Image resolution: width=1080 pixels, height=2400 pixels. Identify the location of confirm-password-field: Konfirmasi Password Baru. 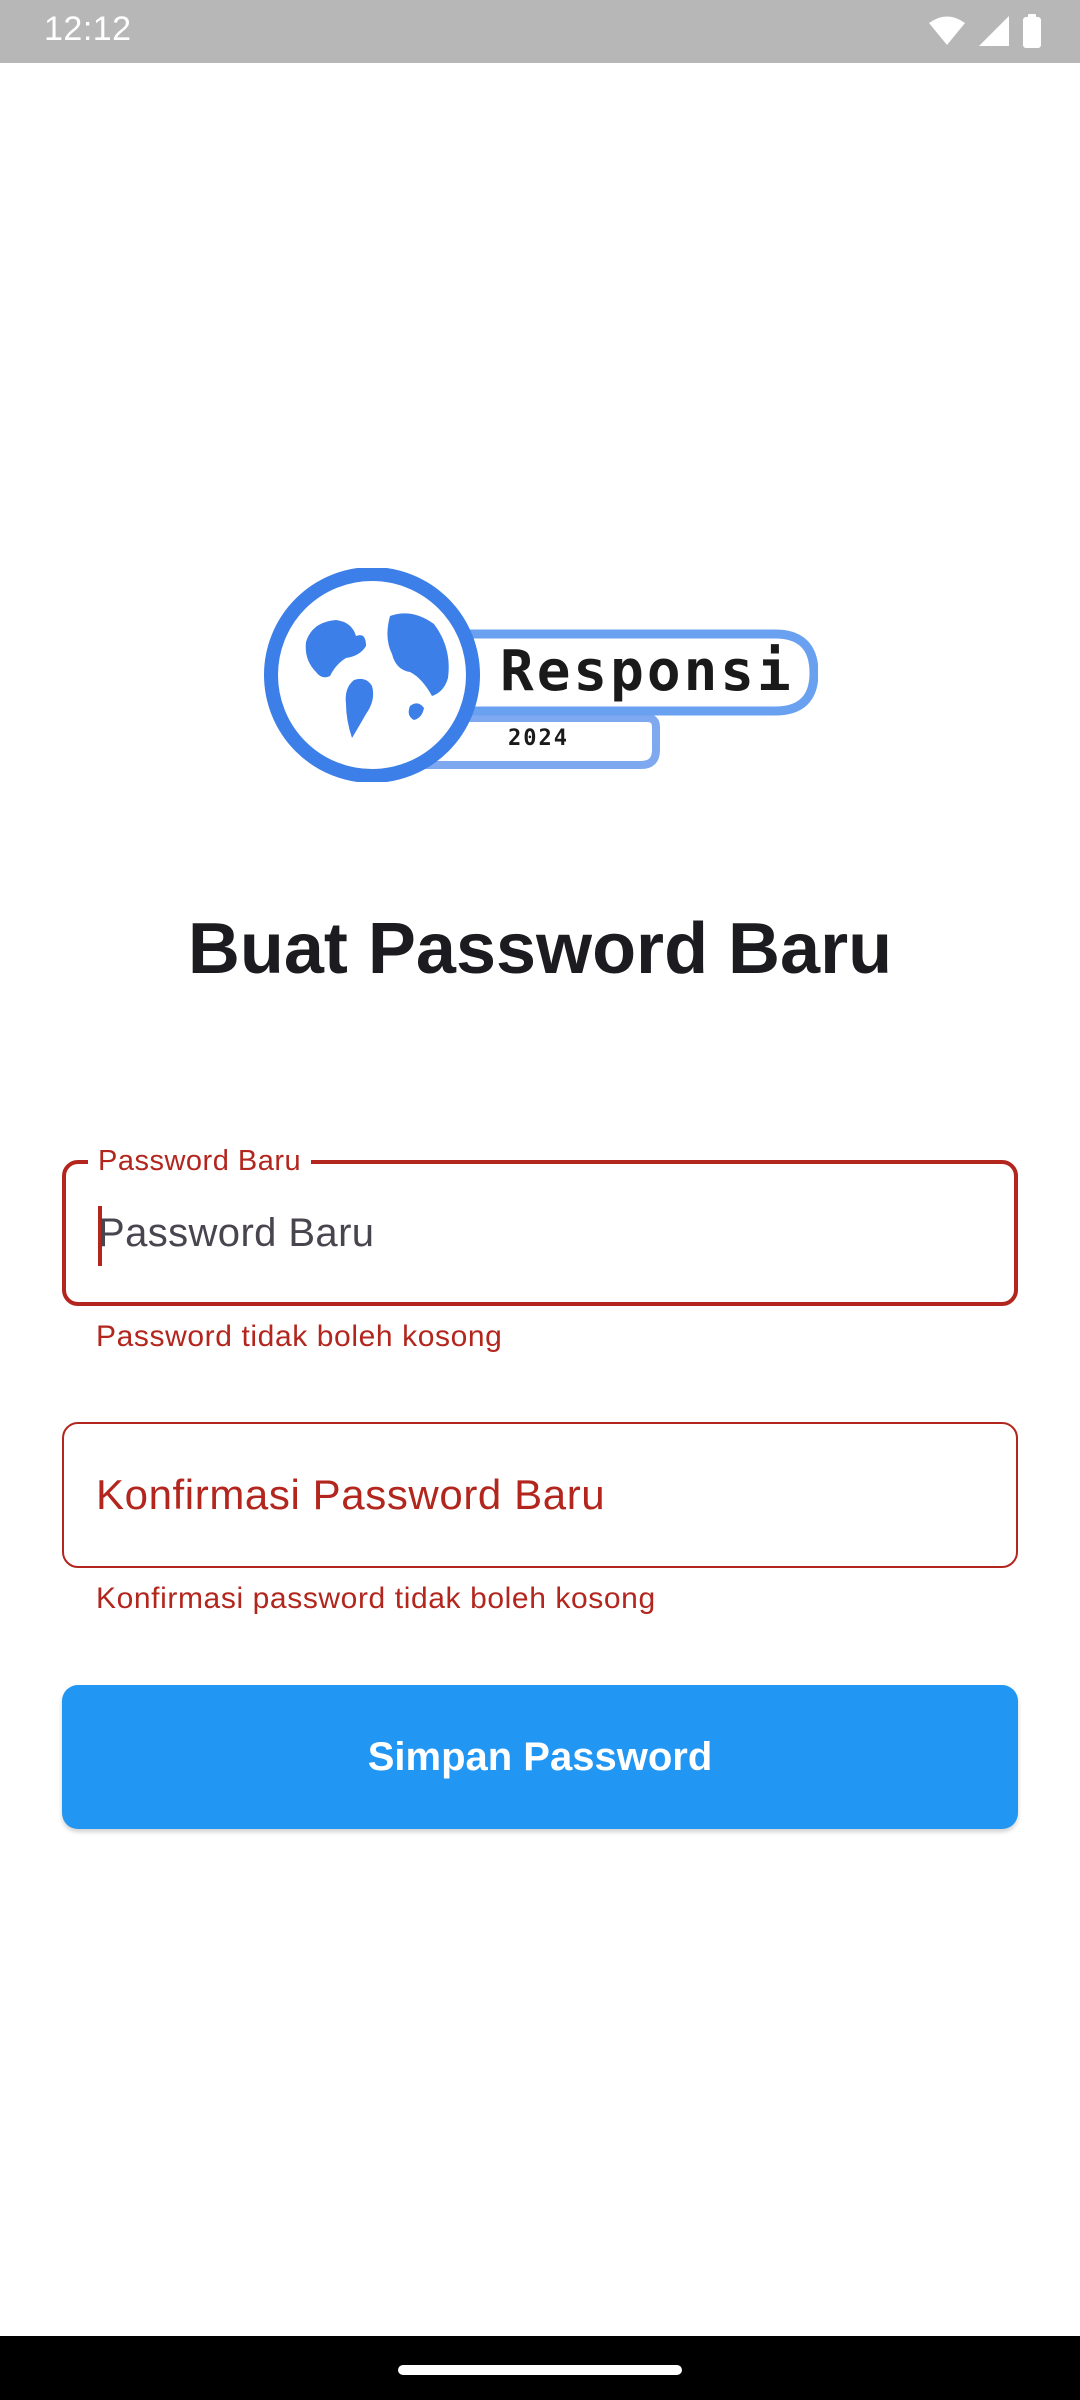
(540, 1495).